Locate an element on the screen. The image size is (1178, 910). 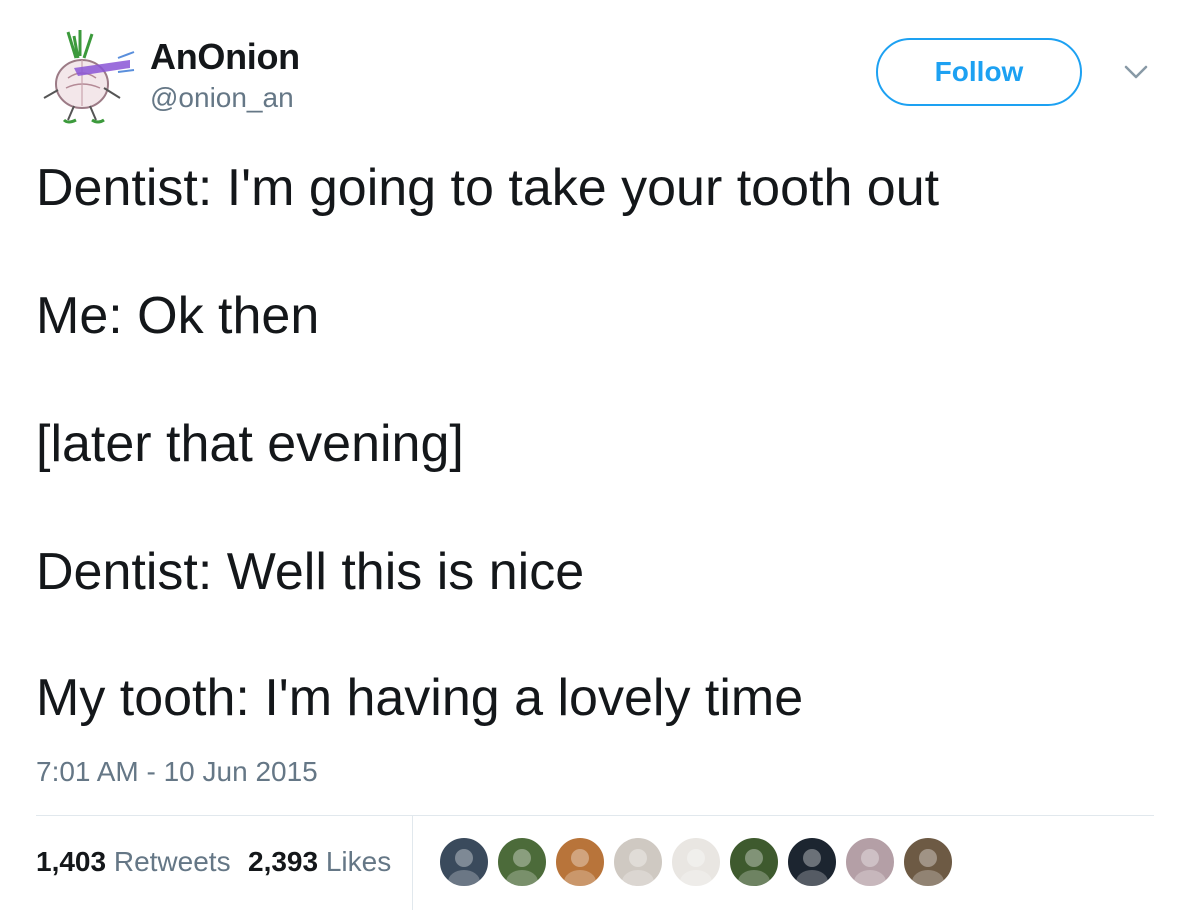
likes-label: Likes is located at coordinates (358, 861).